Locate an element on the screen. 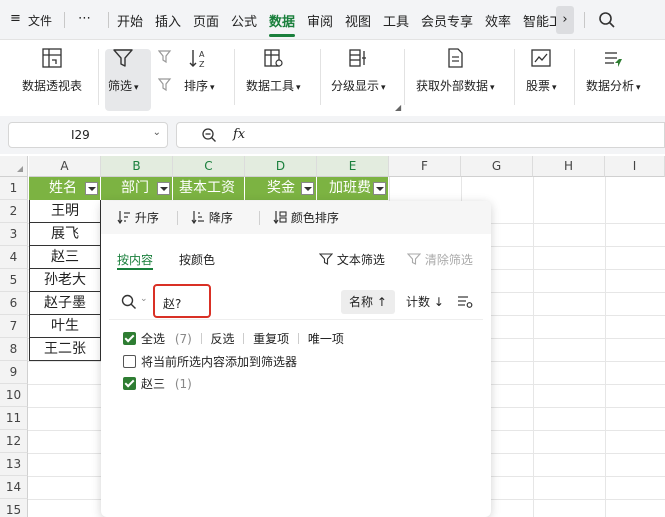 This screenshot has height=517, width=665. result-item-label: 赵三 is located at coordinates (153, 384).